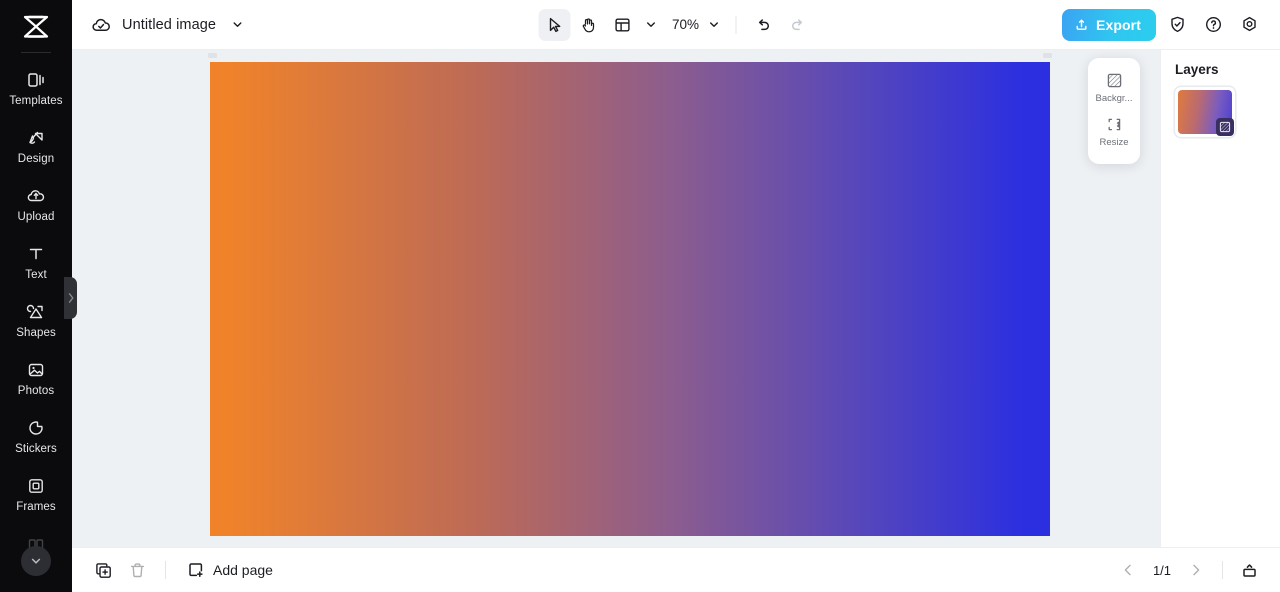 Image resolution: width=1280 pixels, height=592 pixels. Describe the element at coordinates (676, 569) in the screenshot. I see `bottom-toolbar: Add page 1/1` at that location.